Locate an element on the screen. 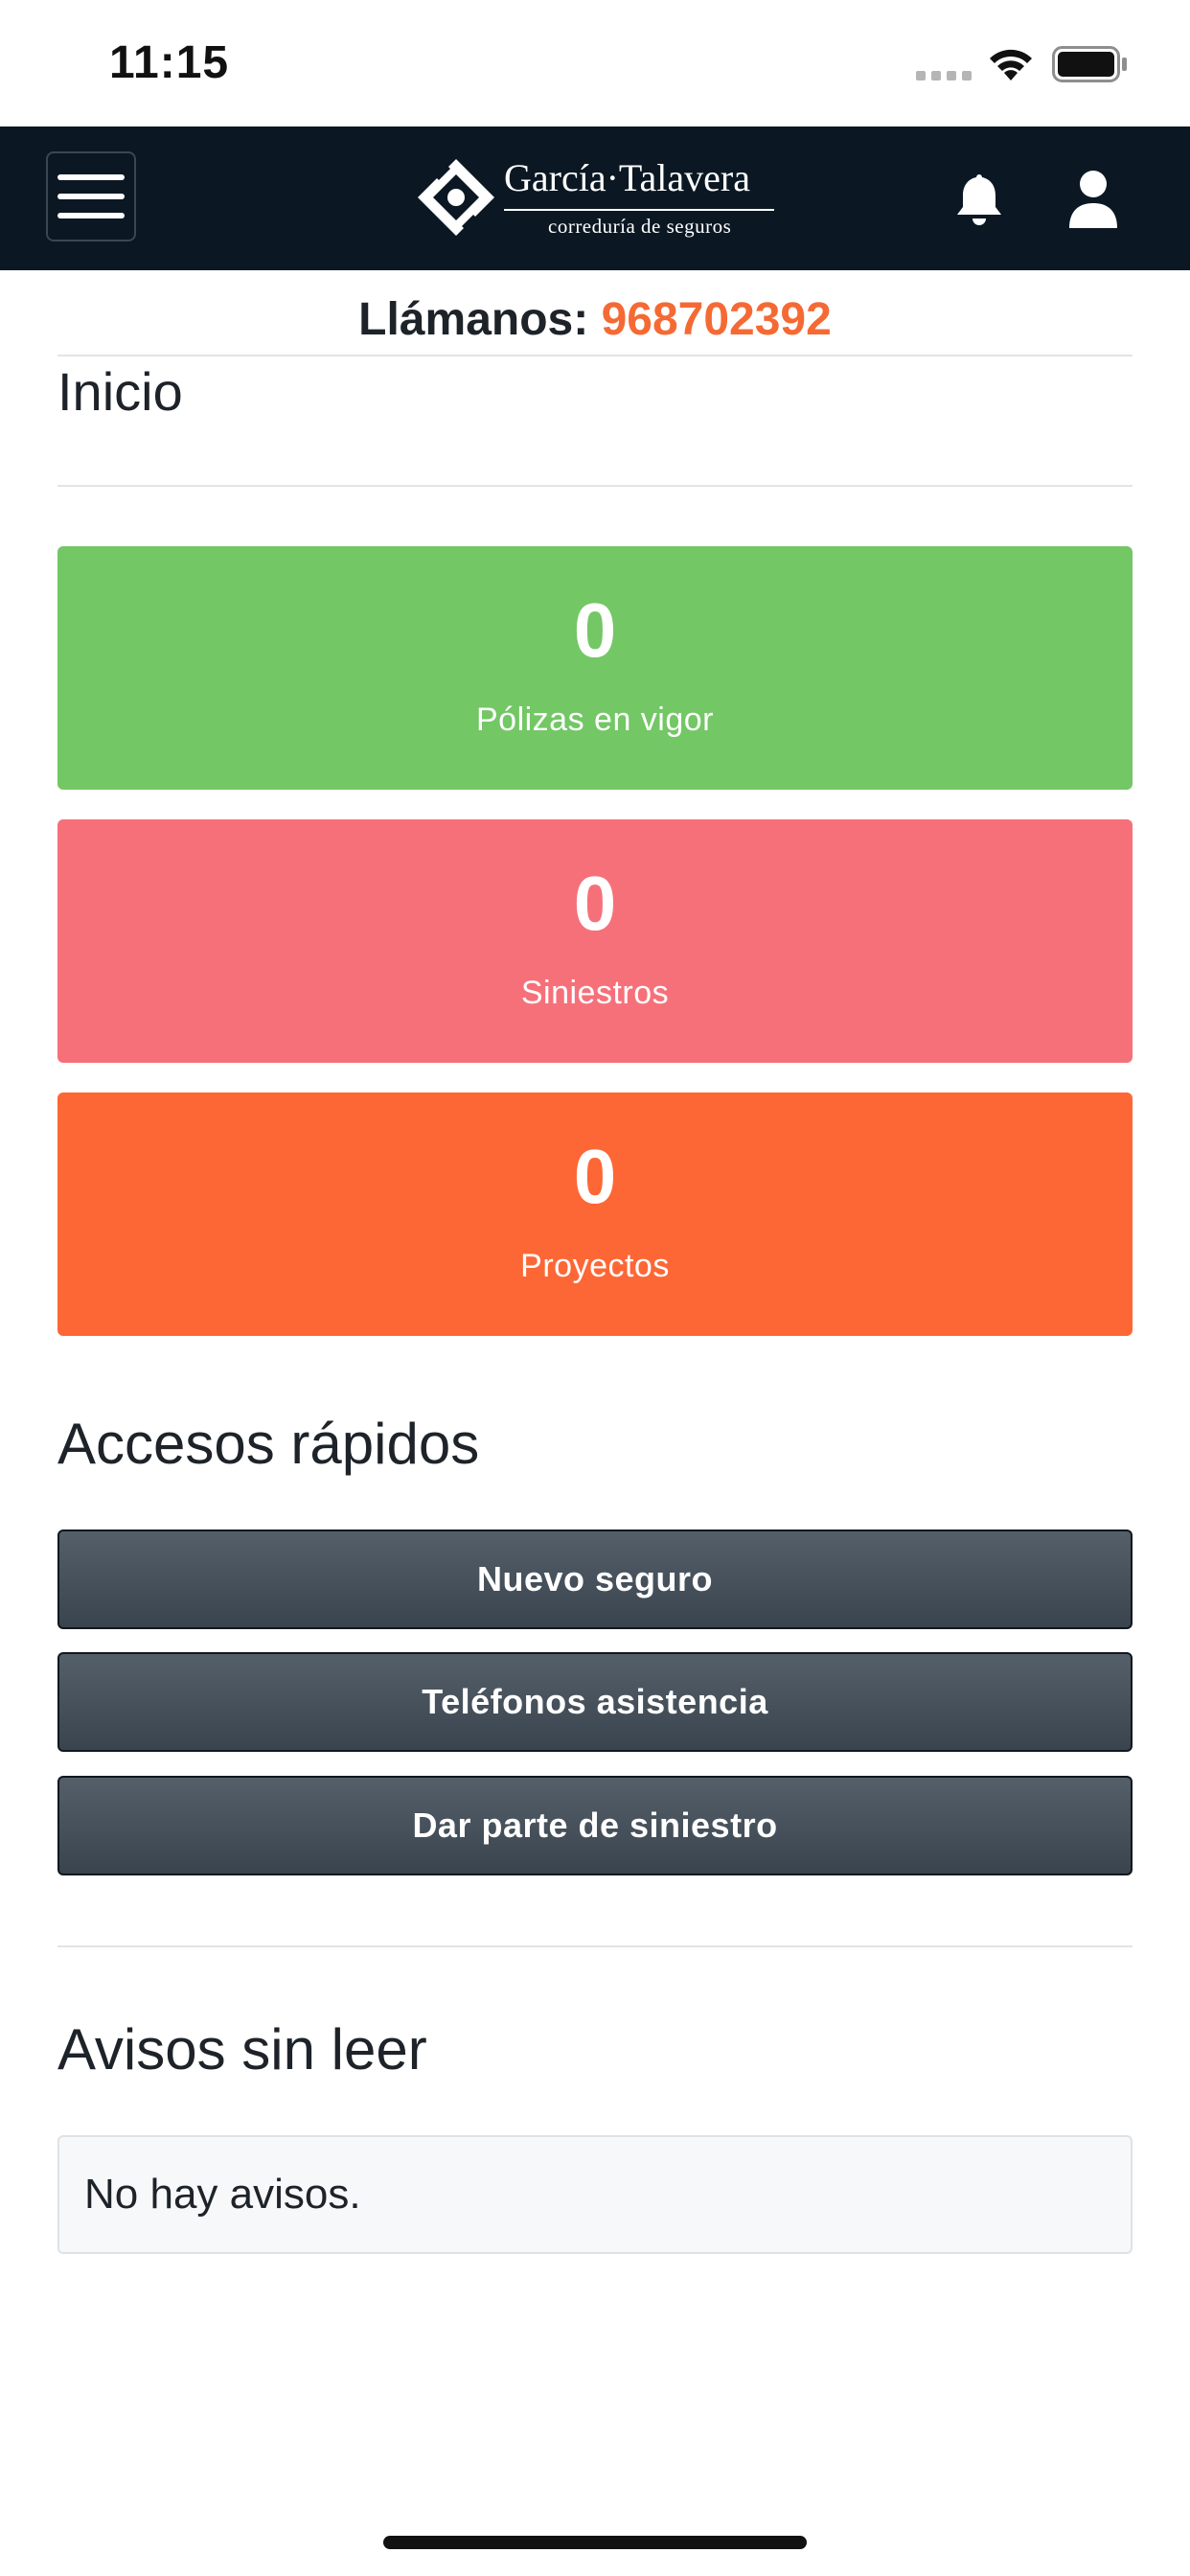 The width and height of the screenshot is (1190, 2576). battery-icon is located at coordinates (1090, 64).